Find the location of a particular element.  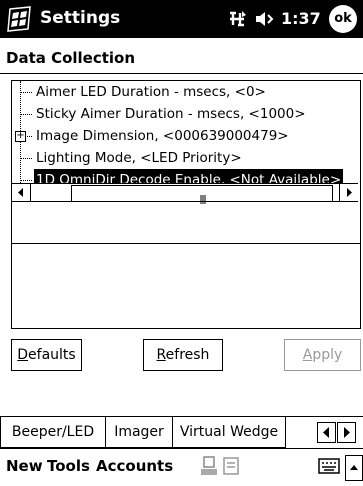

volume-icon is located at coordinates (265, 19).